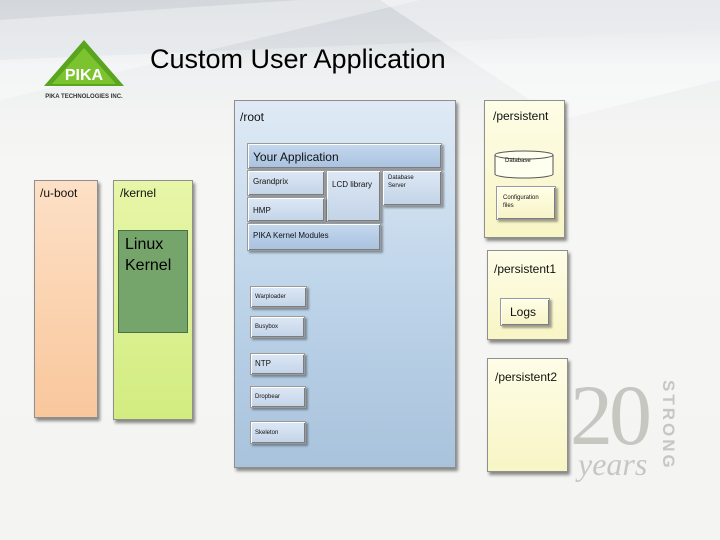  I want to click on dropbear-label: Dropbear, so click(268, 397).